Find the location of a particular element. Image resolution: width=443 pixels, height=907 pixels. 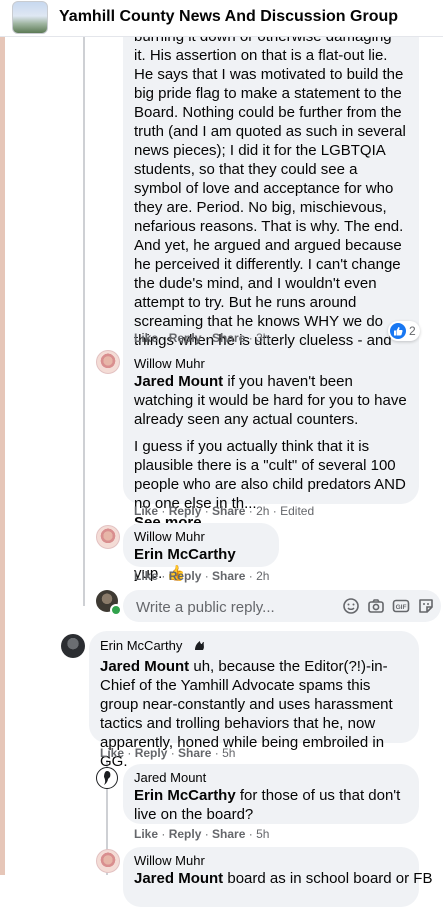

svg-text: GIF is located at coordinates (401, 607).